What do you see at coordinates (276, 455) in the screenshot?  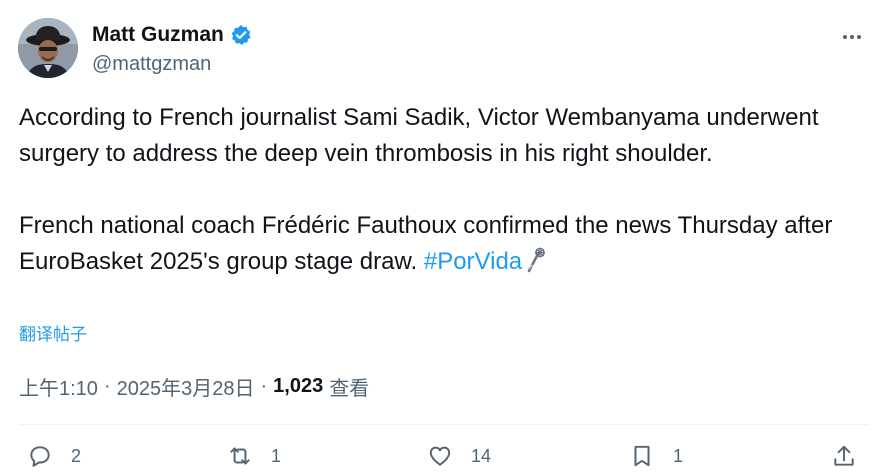 I see `repost-count: 1` at bounding box center [276, 455].